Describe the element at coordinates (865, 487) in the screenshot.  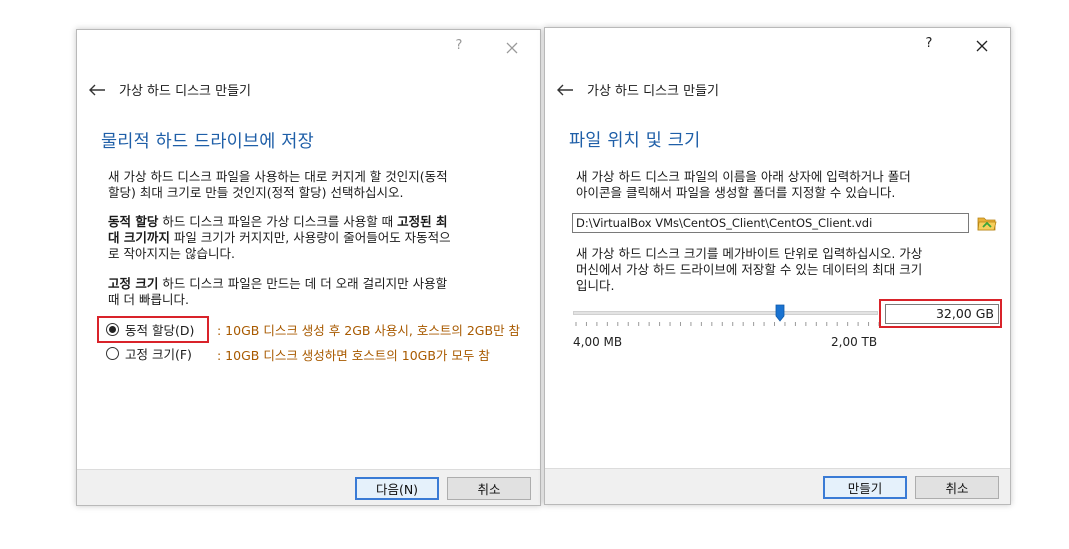
I see `create-button: 만들기` at that location.